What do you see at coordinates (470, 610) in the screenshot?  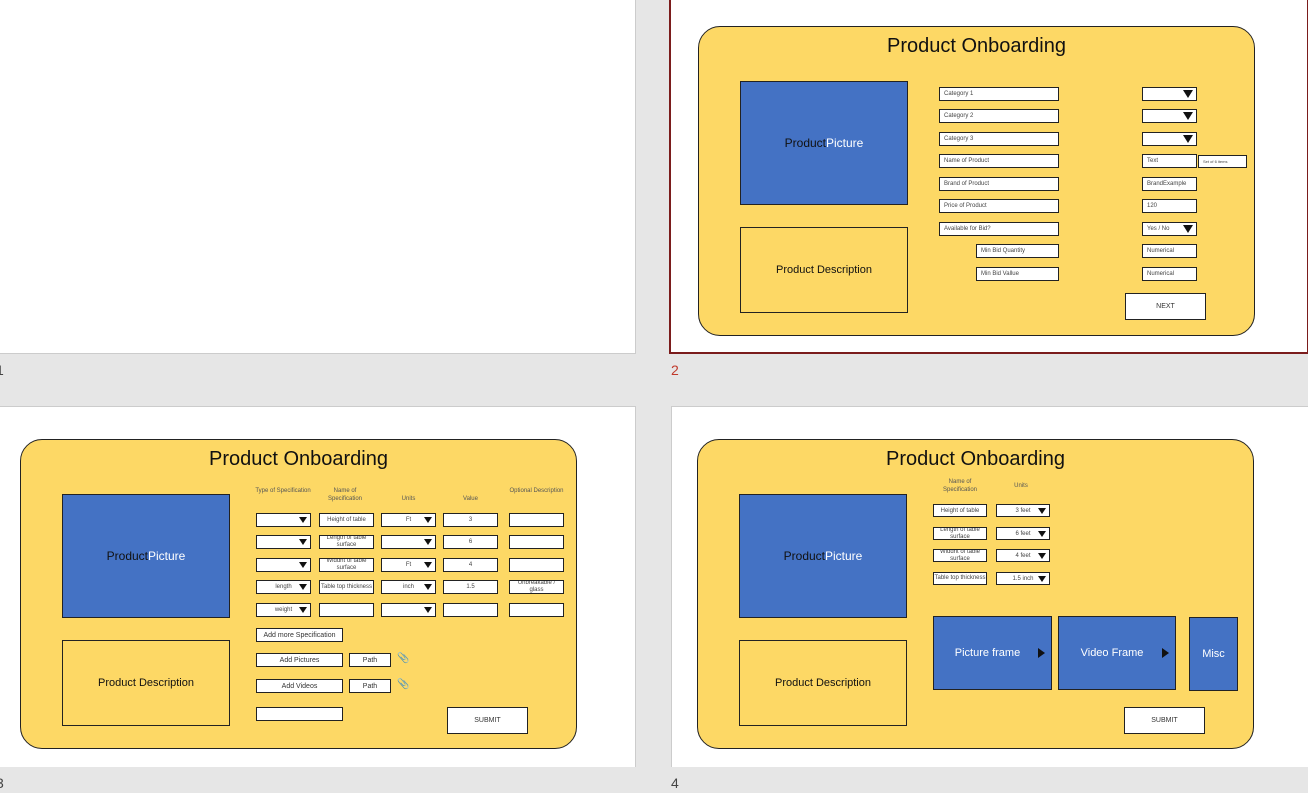 I see `spec-value-input` at bounding box center [470, 610].